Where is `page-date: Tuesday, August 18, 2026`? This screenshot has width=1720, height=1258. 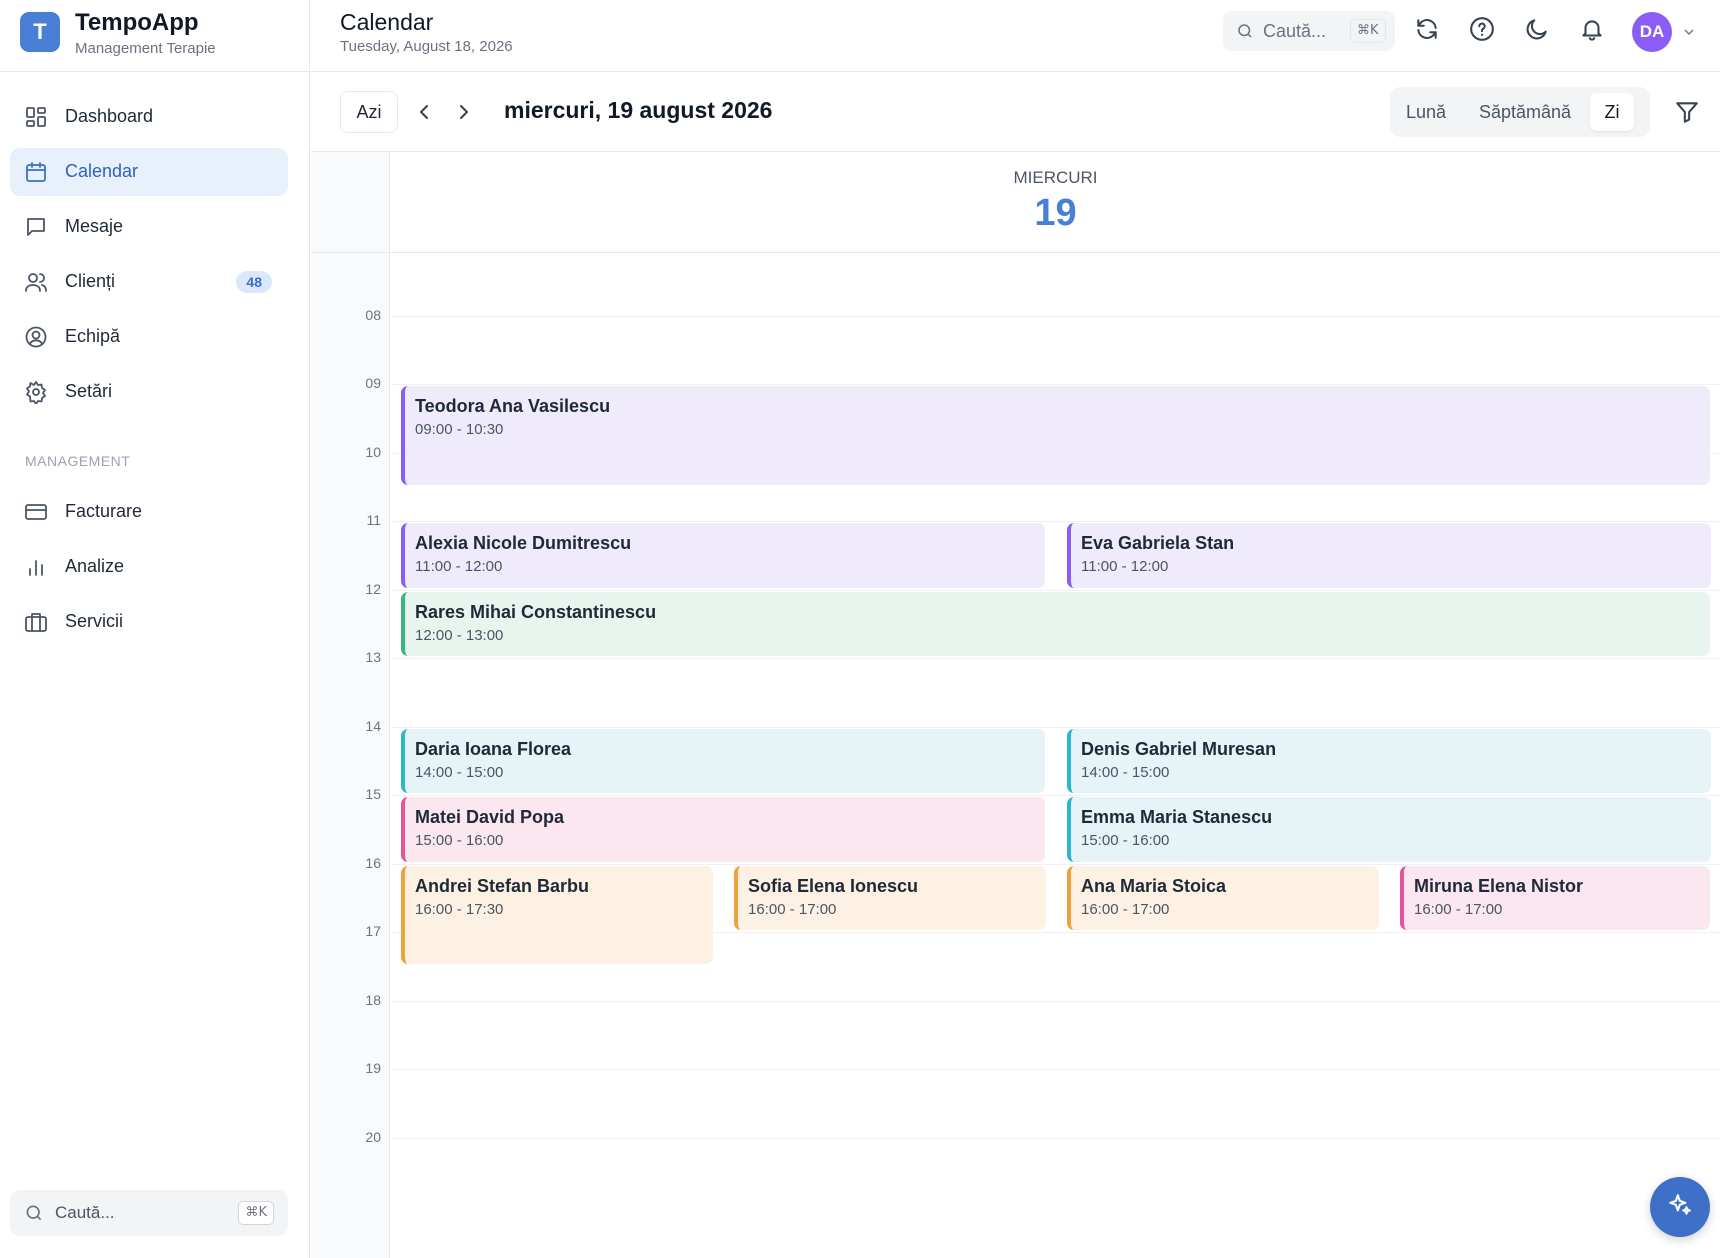 page-date: Tuesday, August 18, 2026 is located at coordinates (426, 46).